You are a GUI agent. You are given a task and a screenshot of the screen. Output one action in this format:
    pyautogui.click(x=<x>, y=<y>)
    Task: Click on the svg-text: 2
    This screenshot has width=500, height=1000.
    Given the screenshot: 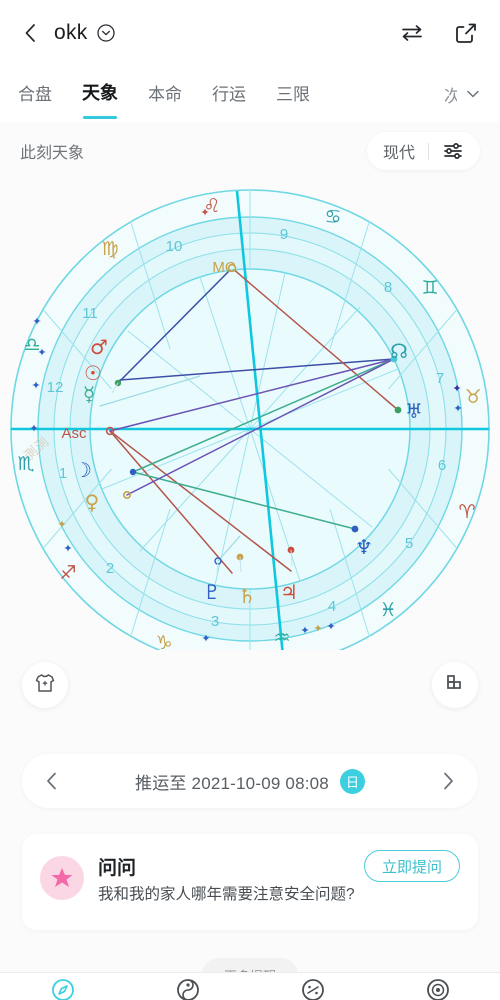 What is the action you would take?
    pyautogui.click(x=110, y=568)
    